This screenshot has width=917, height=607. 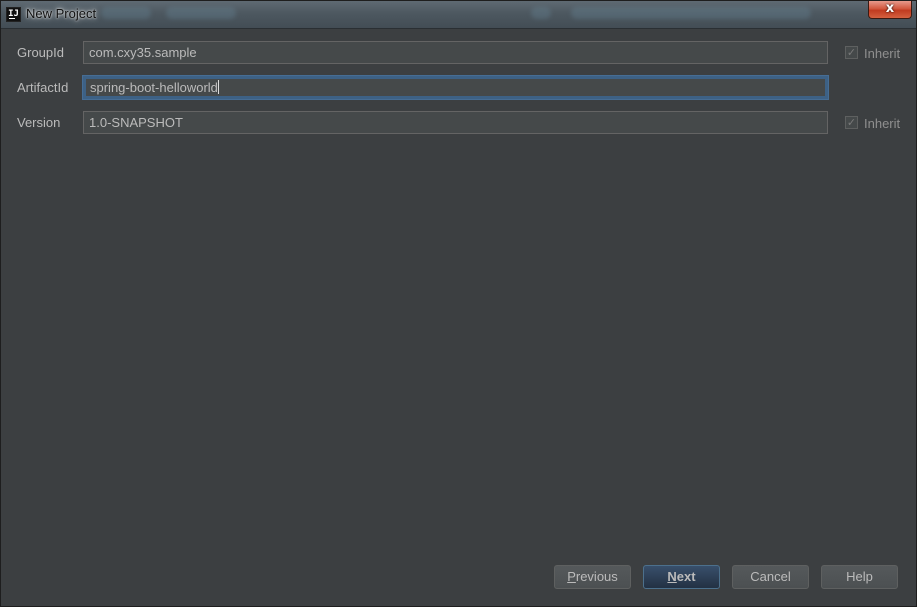 I want to click on version-inherit-label: Inherit, so click(x=882, y=123).